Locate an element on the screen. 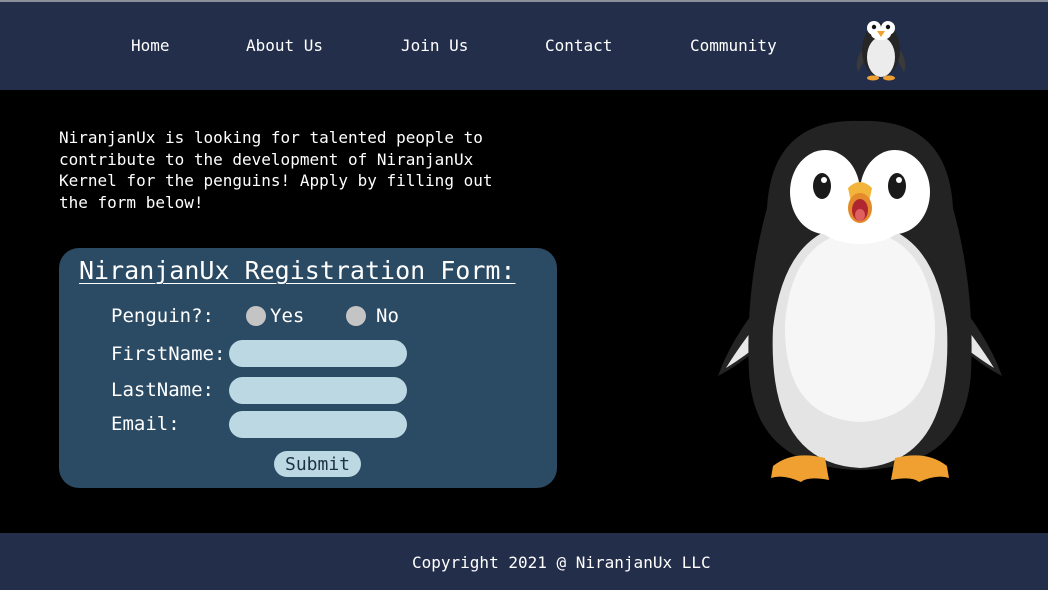  nav-about-us-link: About Us is located at coordinates (284, 45).